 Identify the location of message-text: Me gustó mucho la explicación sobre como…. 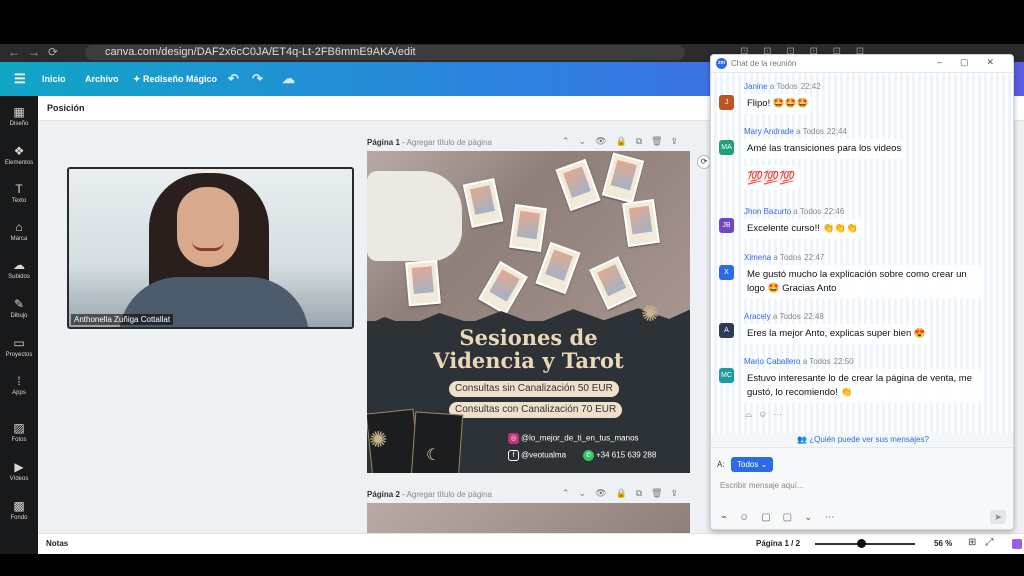
(862, 282).